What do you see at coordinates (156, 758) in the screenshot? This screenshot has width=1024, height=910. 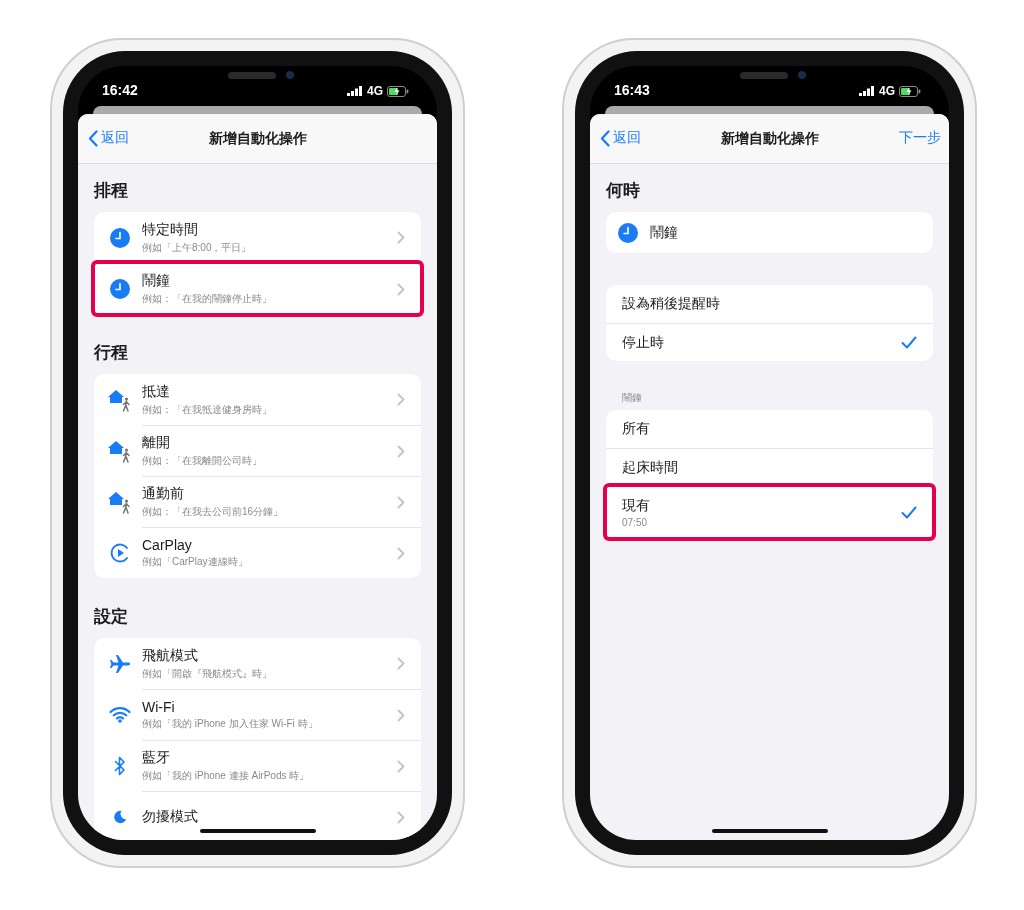 I see `row-title: 藍牙` at bounding box center [156, 758].